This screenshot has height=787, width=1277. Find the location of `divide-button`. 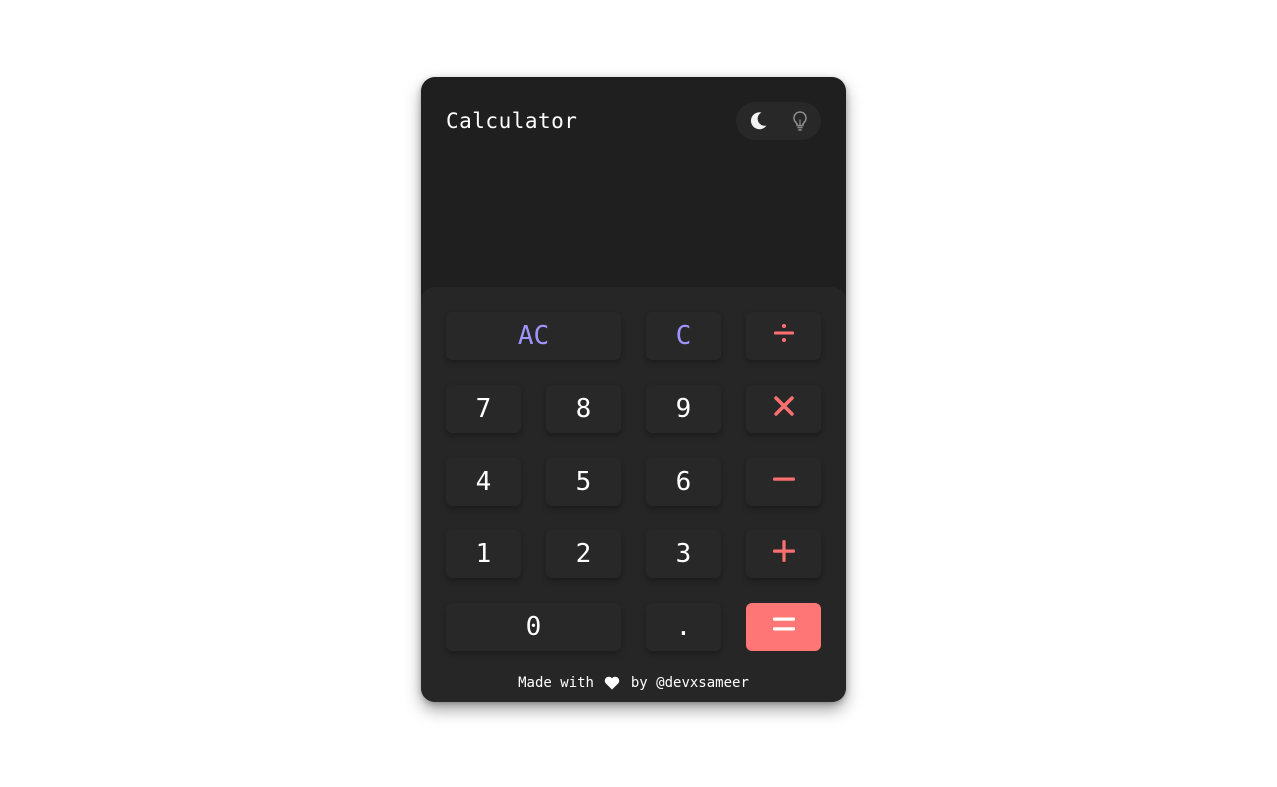

divide-button is located at coordinates (783, 336).